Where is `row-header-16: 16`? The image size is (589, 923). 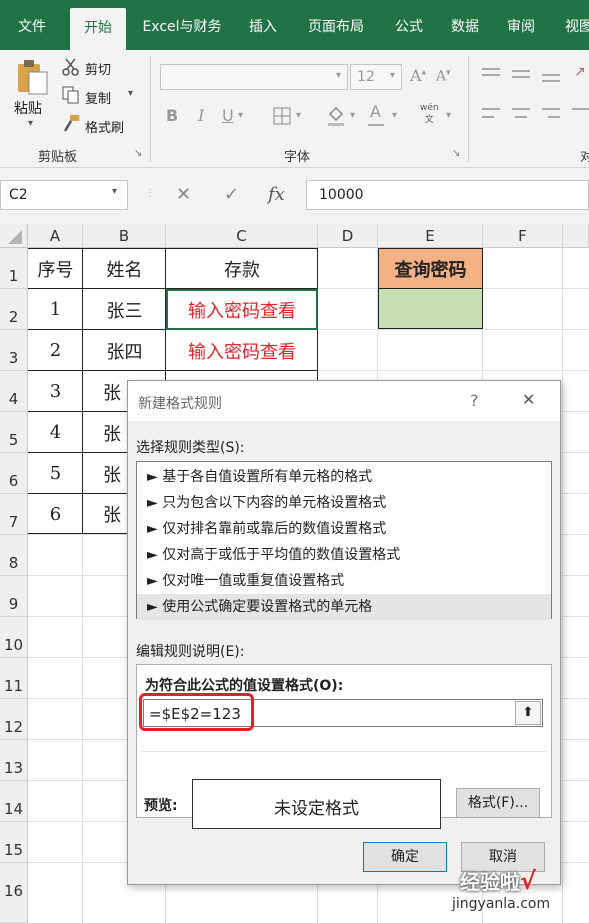
row-header-16: 16 is located at coordinates (14, 893).